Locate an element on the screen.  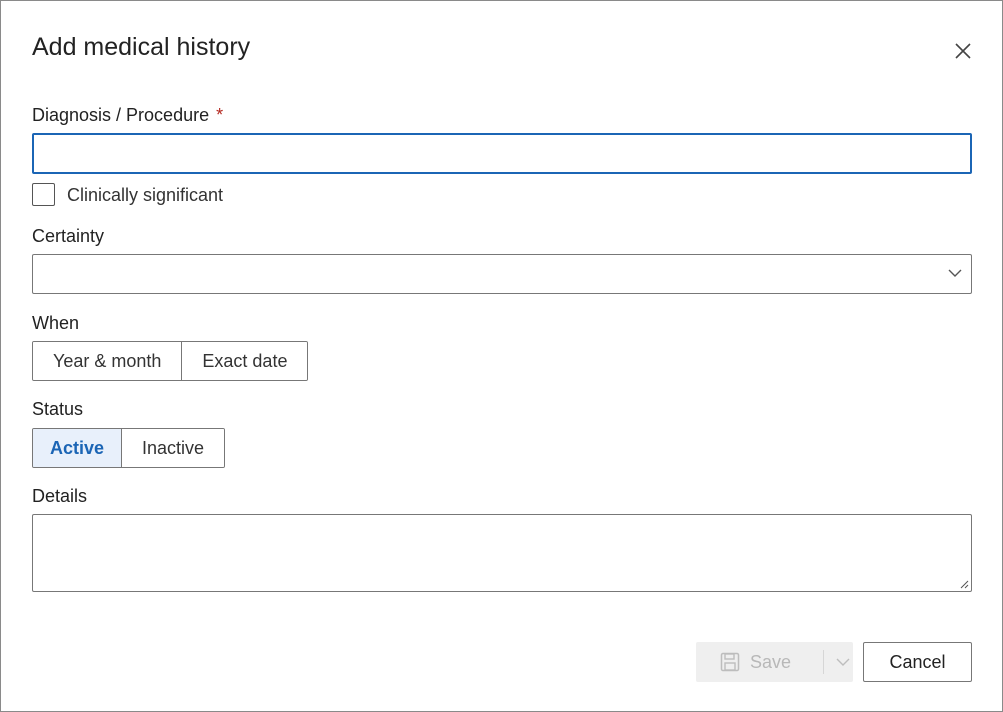
required-marker: * is located at coordinates (220, 115).